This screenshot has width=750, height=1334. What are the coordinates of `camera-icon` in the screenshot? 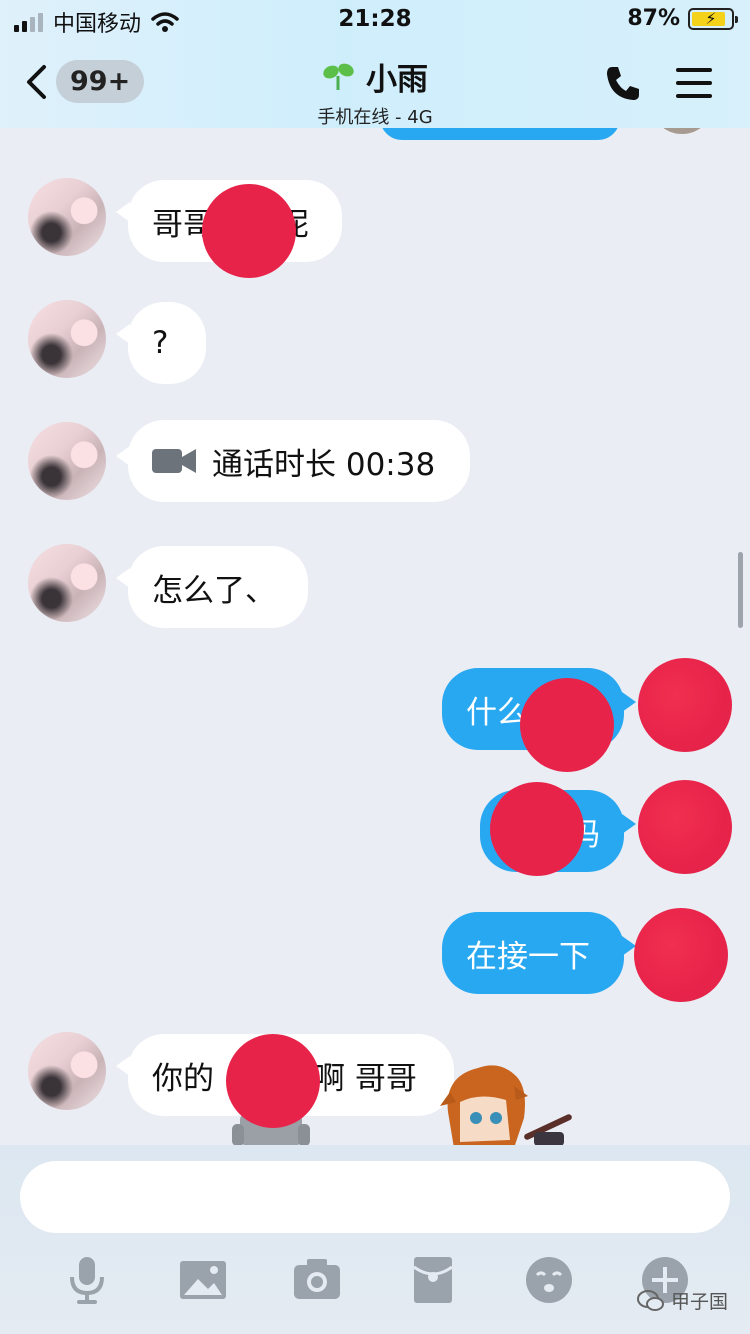 It's located at (317, 1280).